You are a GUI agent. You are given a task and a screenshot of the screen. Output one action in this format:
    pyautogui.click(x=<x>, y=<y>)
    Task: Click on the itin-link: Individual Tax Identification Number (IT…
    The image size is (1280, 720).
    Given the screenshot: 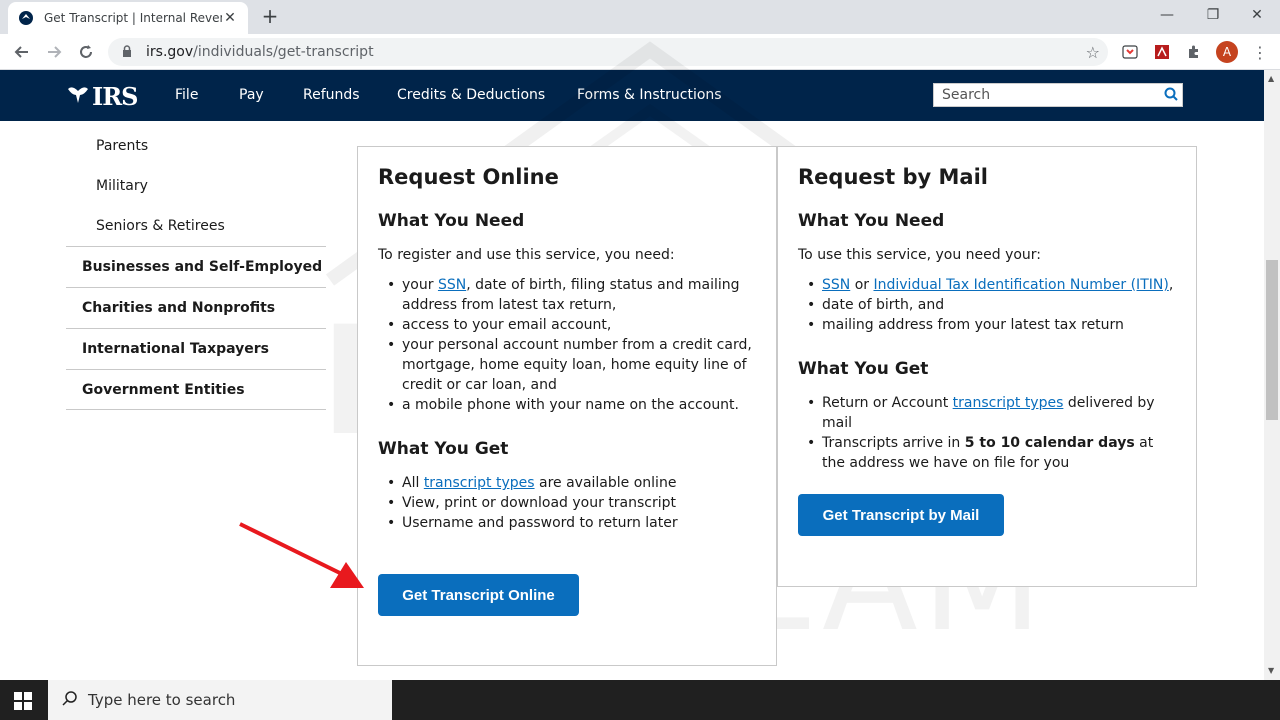 What is the action you would take?
    pyautogui.click(x=1020, y=285)
    